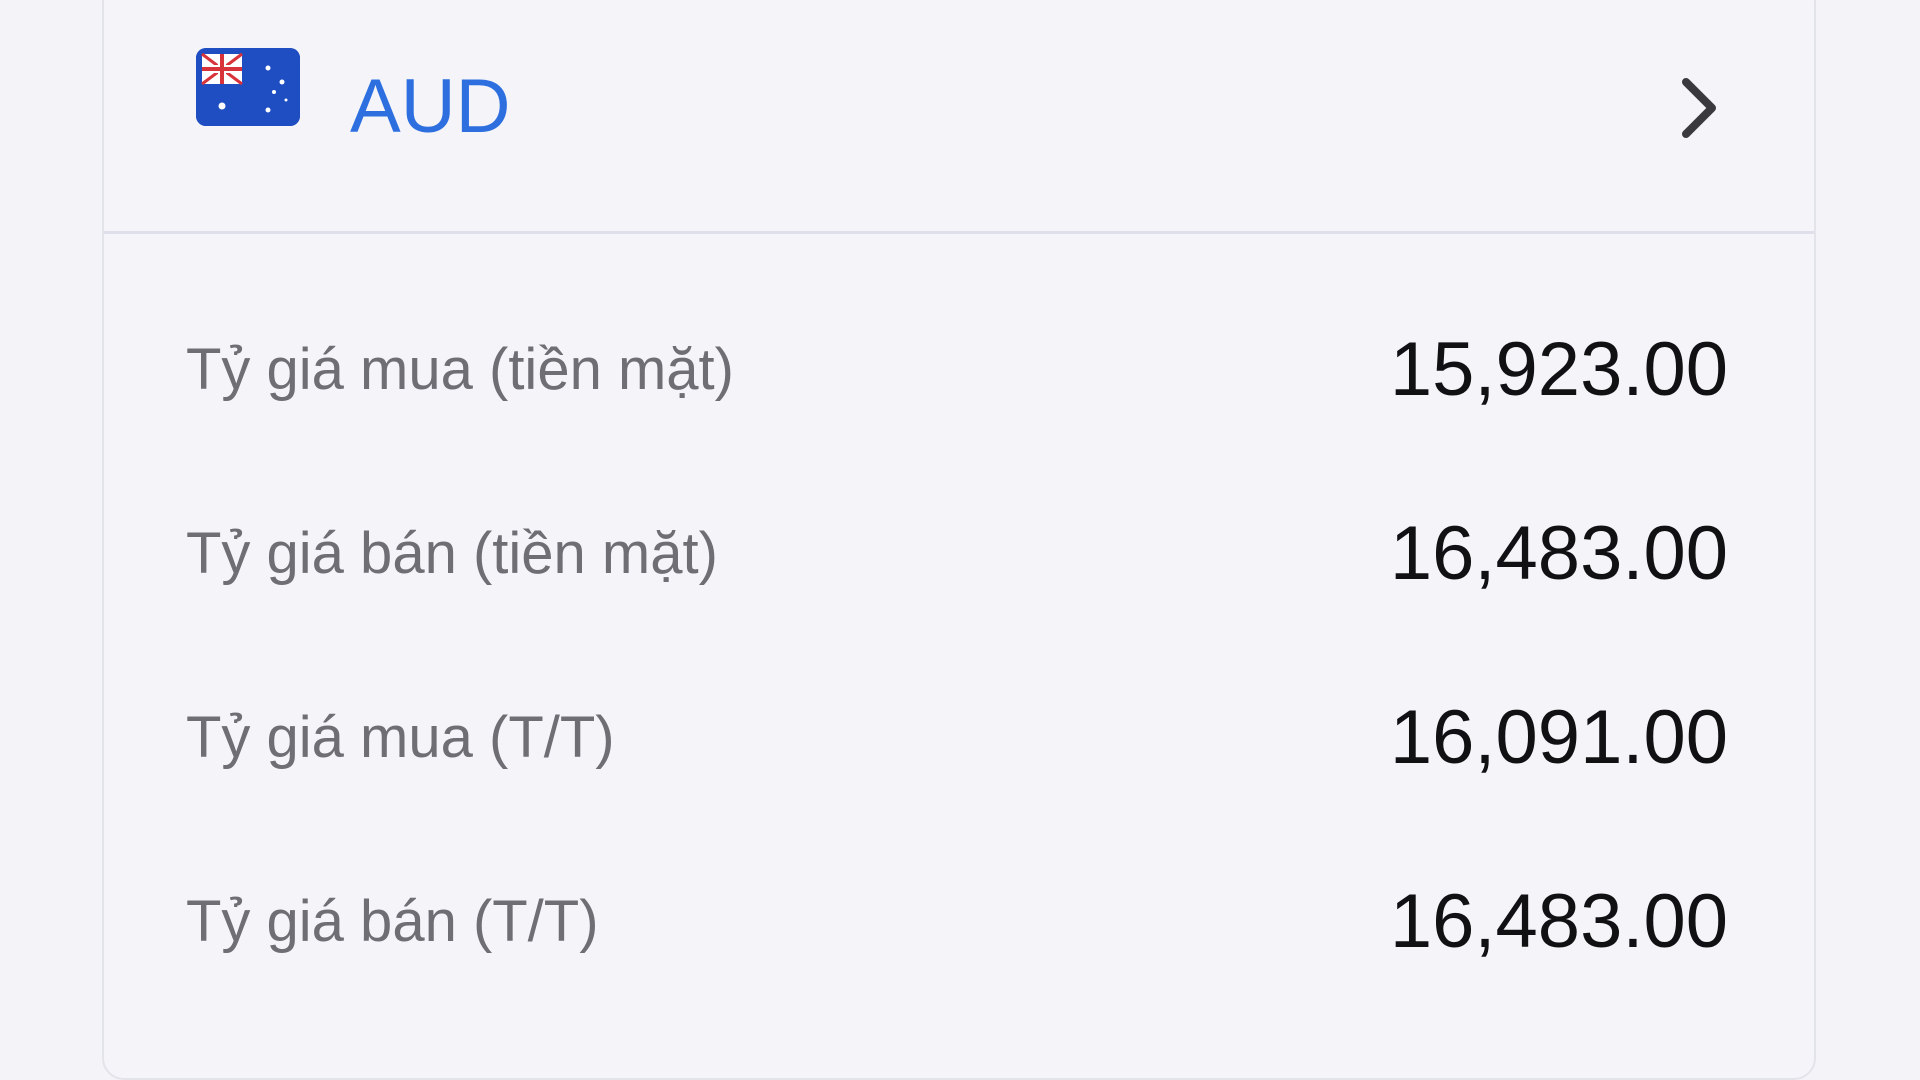 The width and height of the screenshot is (1920, 1080). I want to click on rate-label: Tỷ giá bán (T/T), so click(392, 921).